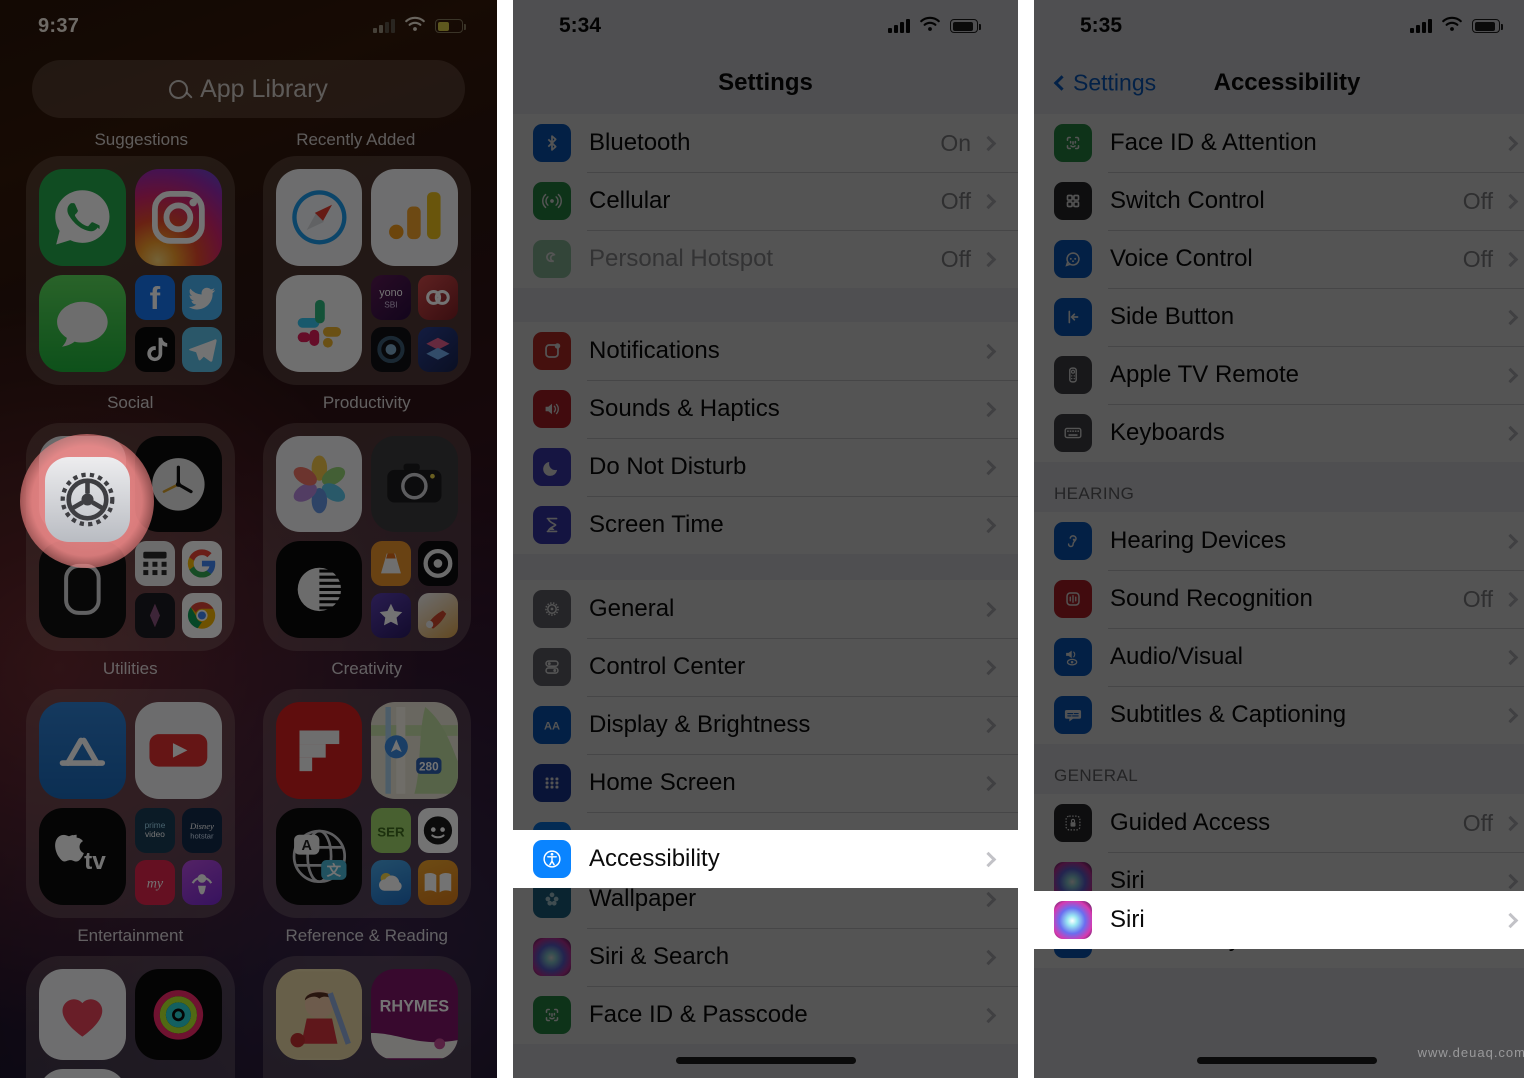  What do you see at coordinates (1279, 823) in the screenshot?
I see `accessibility-row-guided-access: Guided Access Off` at bounding box center [1279, 823].